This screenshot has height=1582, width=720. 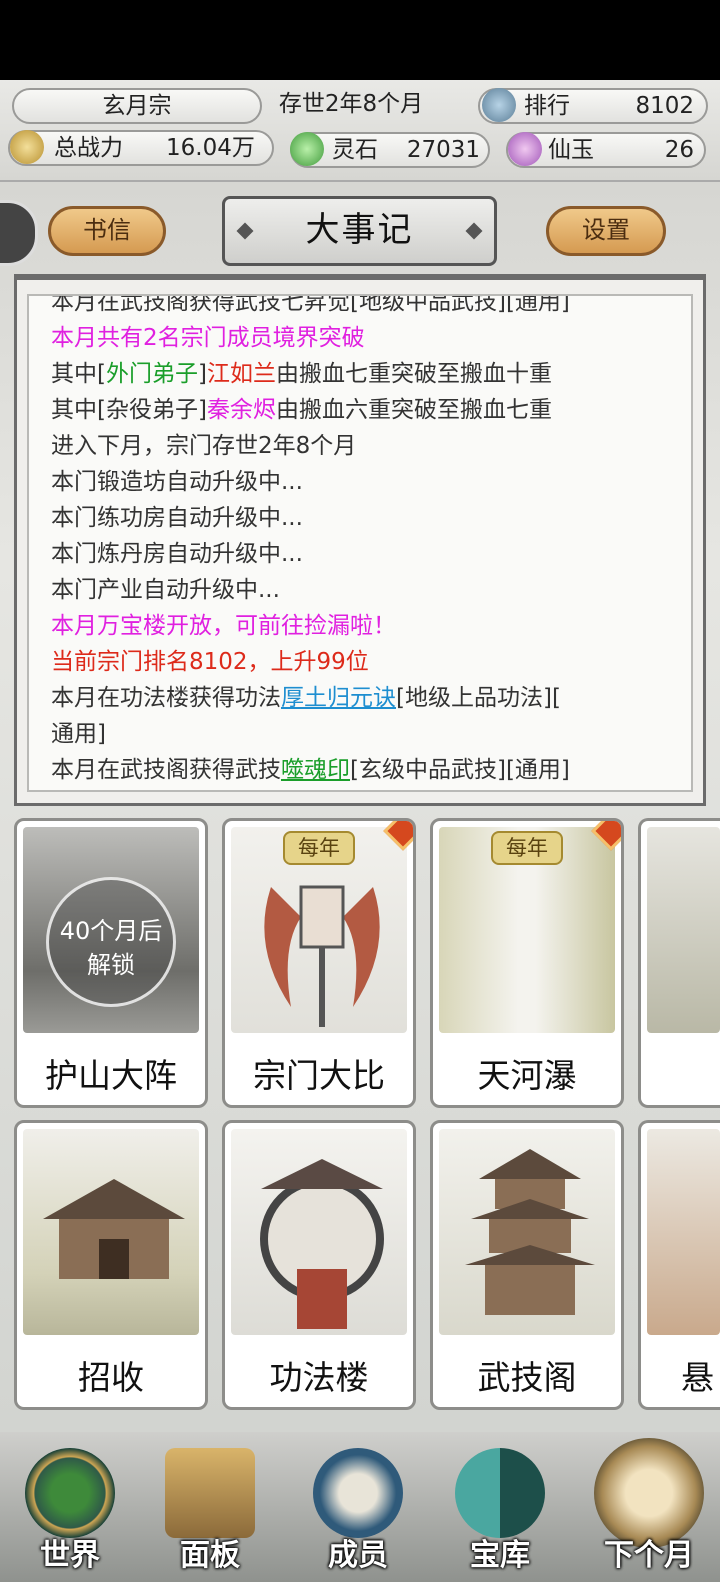 I want to click on technique-tower-art, so click(x=319, y=1232).